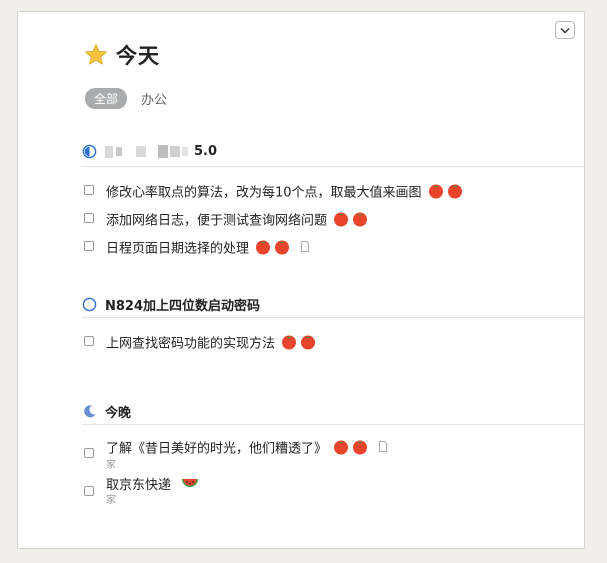  I want to click on task-item: 上网查找密码功能的实现方法, so click(200, 344).